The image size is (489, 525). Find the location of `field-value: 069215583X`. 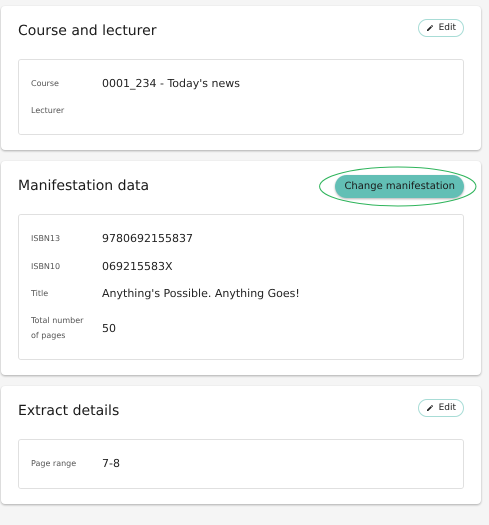

field-value: 069215583X is located at coordinates (138, 266).